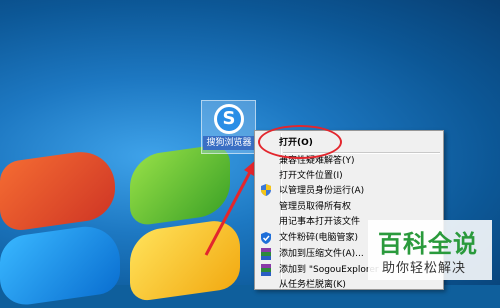 Image resolution: width=500 pixels, height=308 pixels. I want to click on watermark-subtitle: 助你轻松解决, so click(424, 268).